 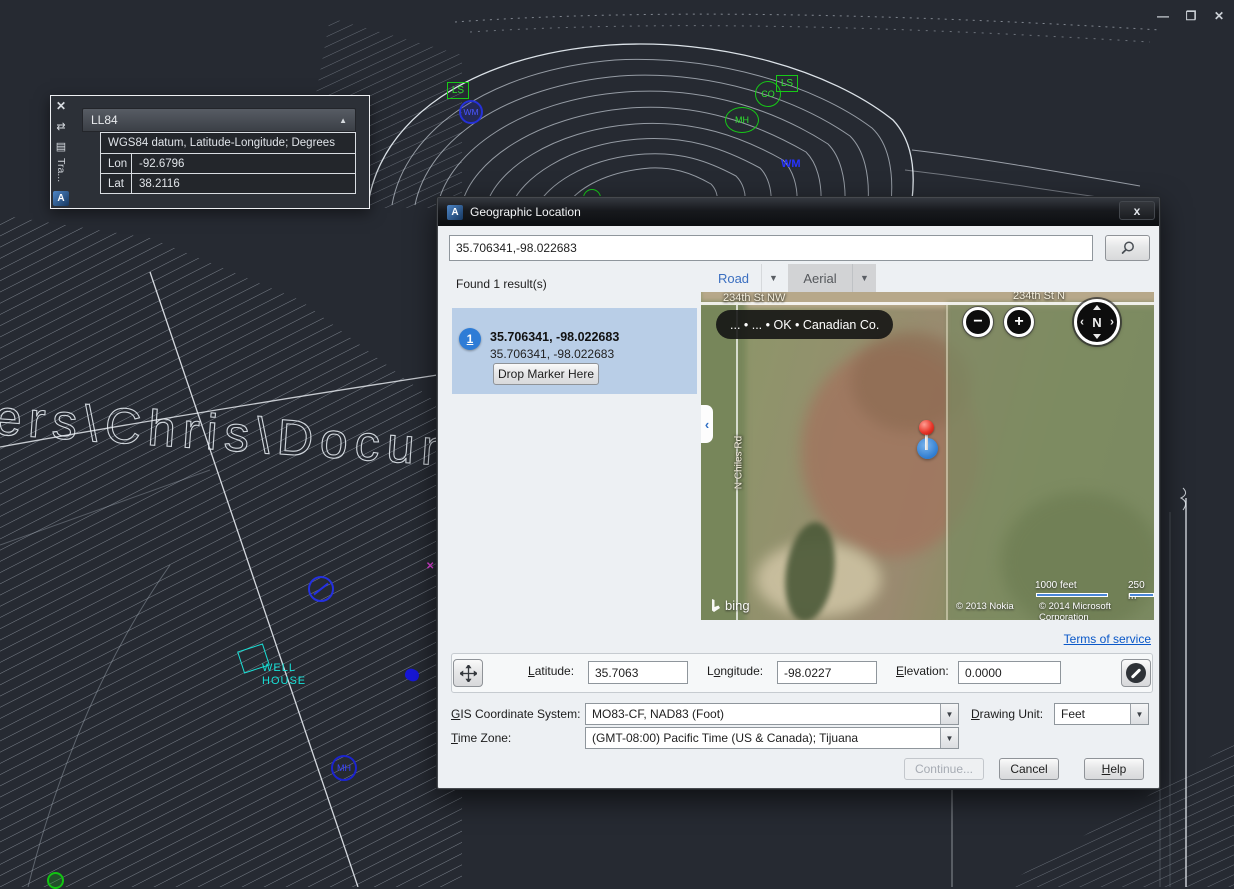 I want to click on palette-close-icon: ✕, so click(x=61, y=106).